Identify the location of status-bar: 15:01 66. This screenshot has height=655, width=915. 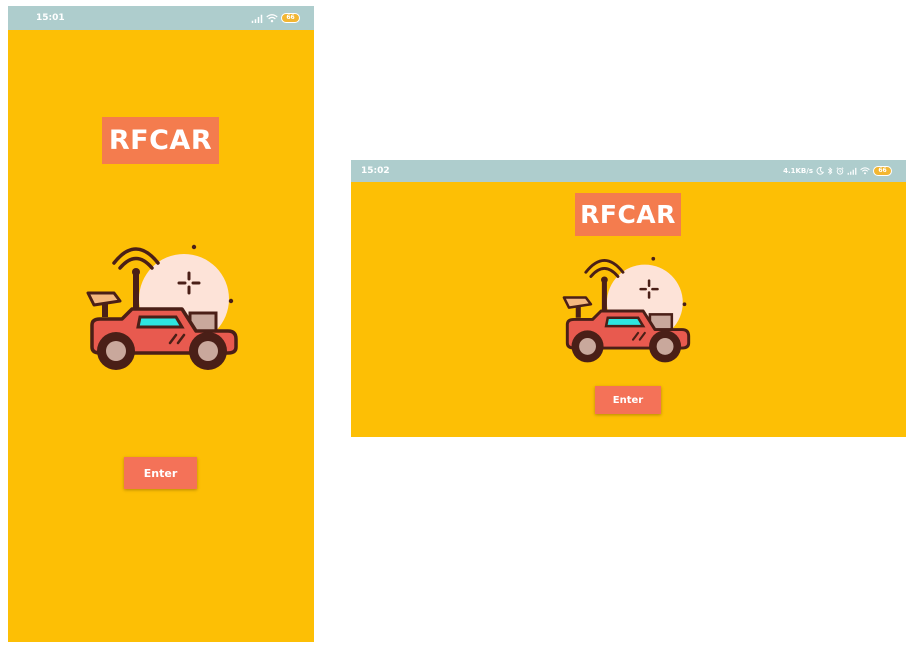
(161, 18).